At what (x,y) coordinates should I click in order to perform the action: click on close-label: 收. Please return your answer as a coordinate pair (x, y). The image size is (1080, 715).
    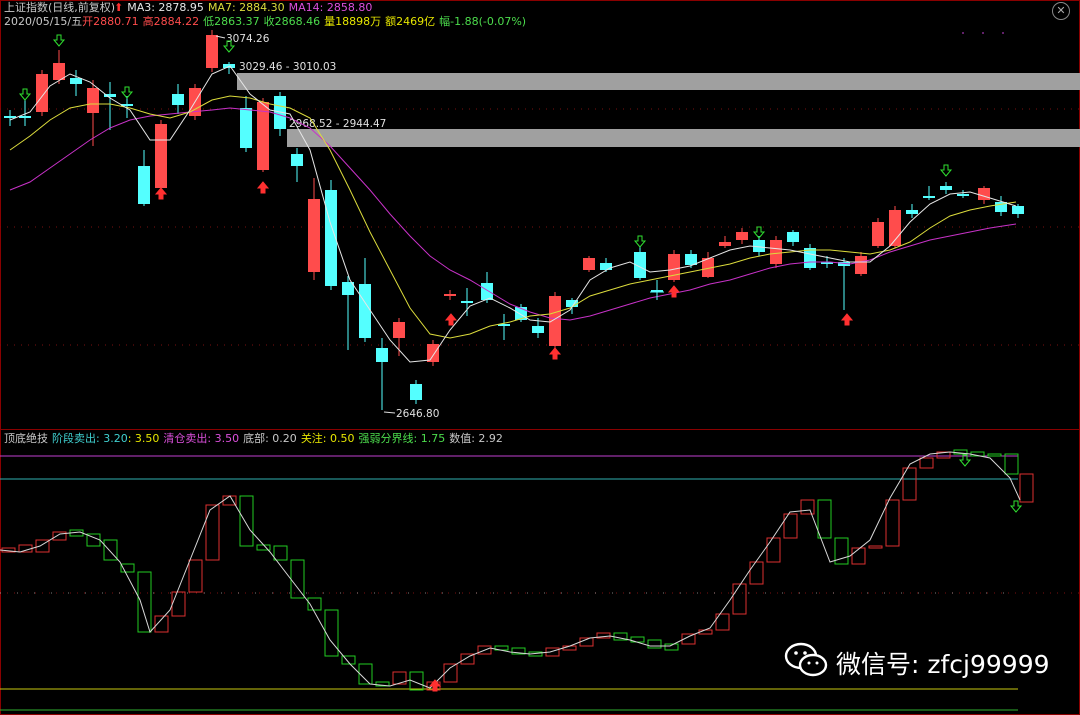
    Looking at the image, I should click on (269, 21).